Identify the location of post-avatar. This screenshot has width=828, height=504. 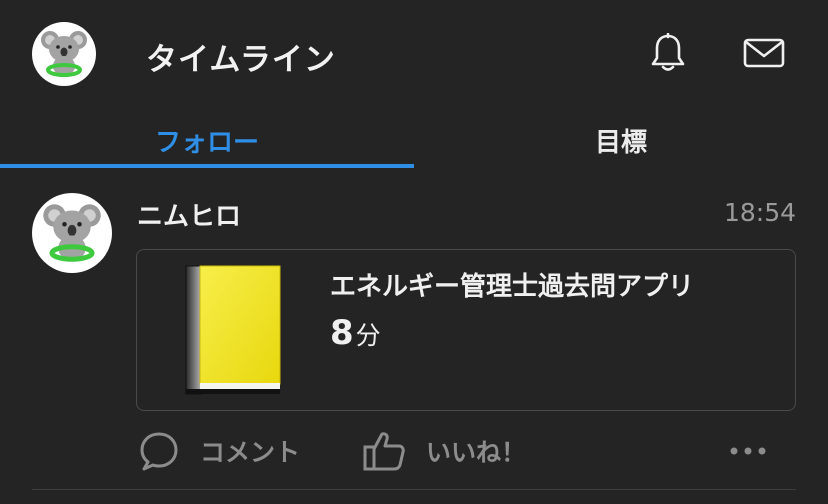
(72, 233).